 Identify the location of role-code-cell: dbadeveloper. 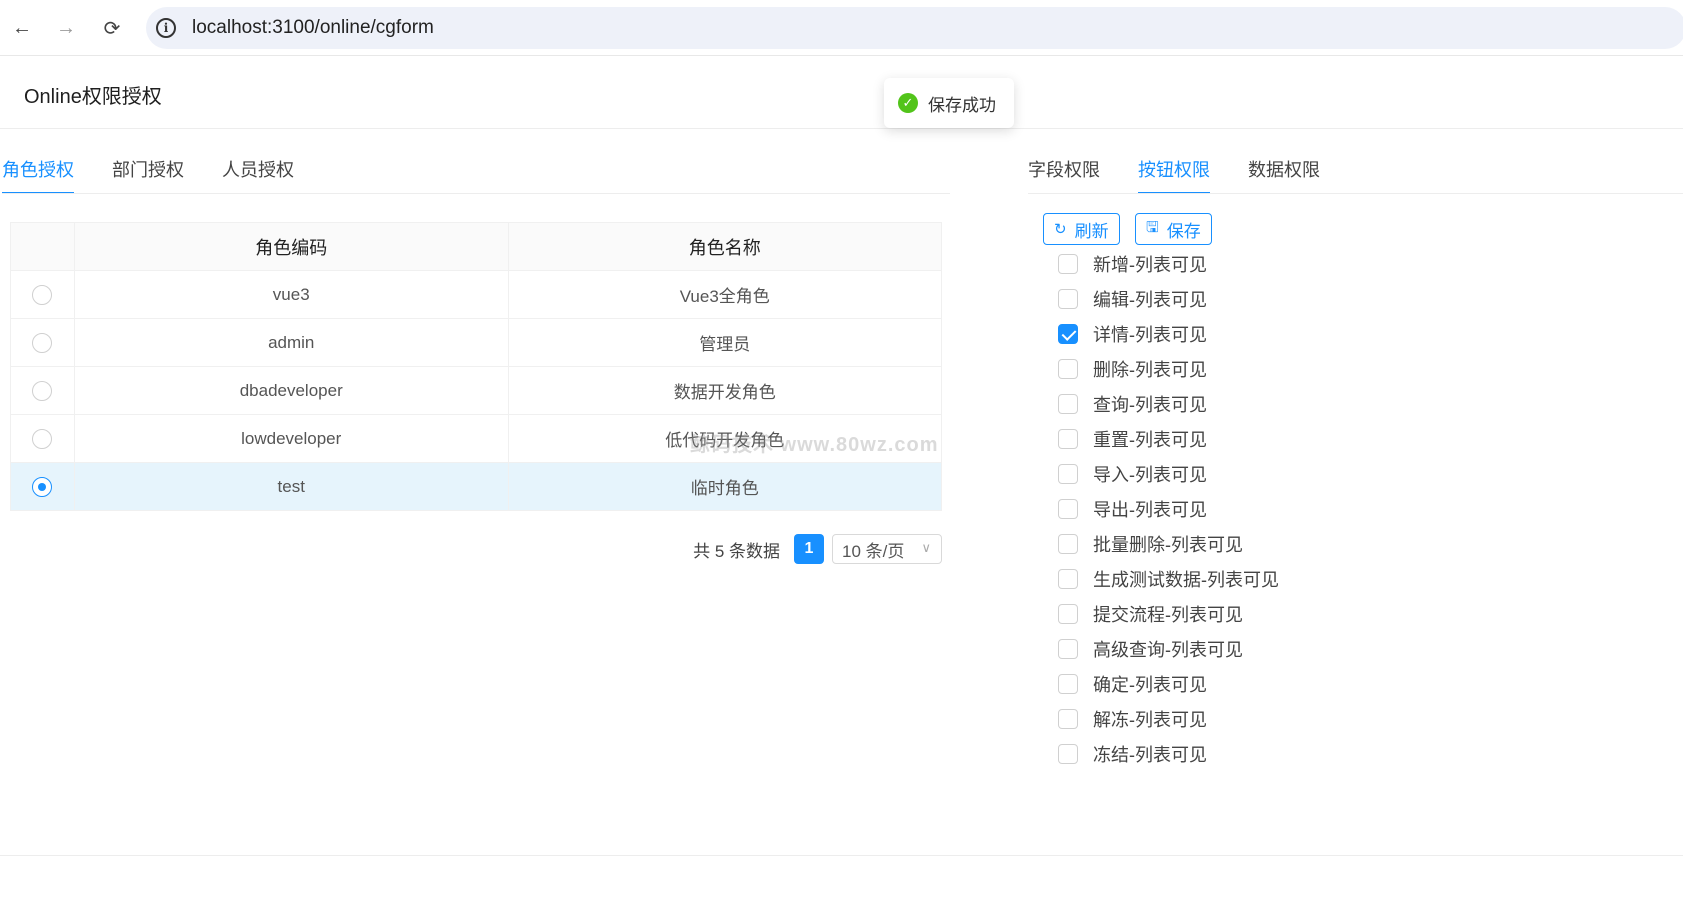
(291, 390).